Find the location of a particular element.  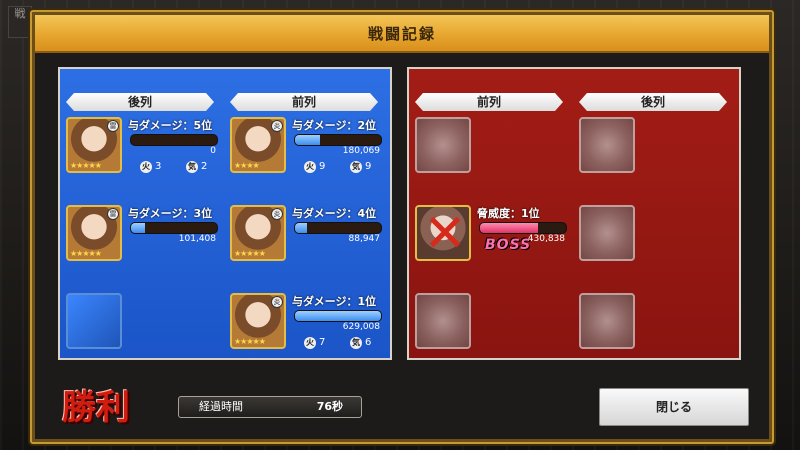

ally-unit-back-1: 雷 ★★★★★ 与ダメージ：5位 0 火3 気2 is located at coordinates (146, 147).